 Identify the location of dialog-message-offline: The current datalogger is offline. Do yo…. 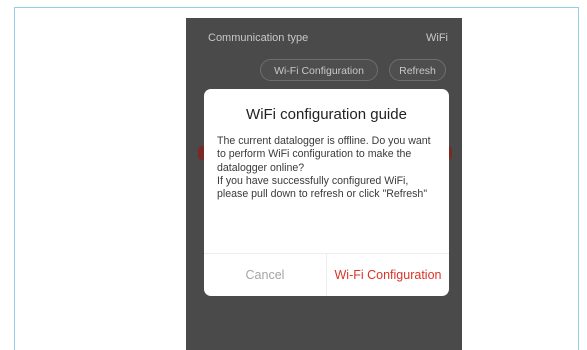
(324, 154).